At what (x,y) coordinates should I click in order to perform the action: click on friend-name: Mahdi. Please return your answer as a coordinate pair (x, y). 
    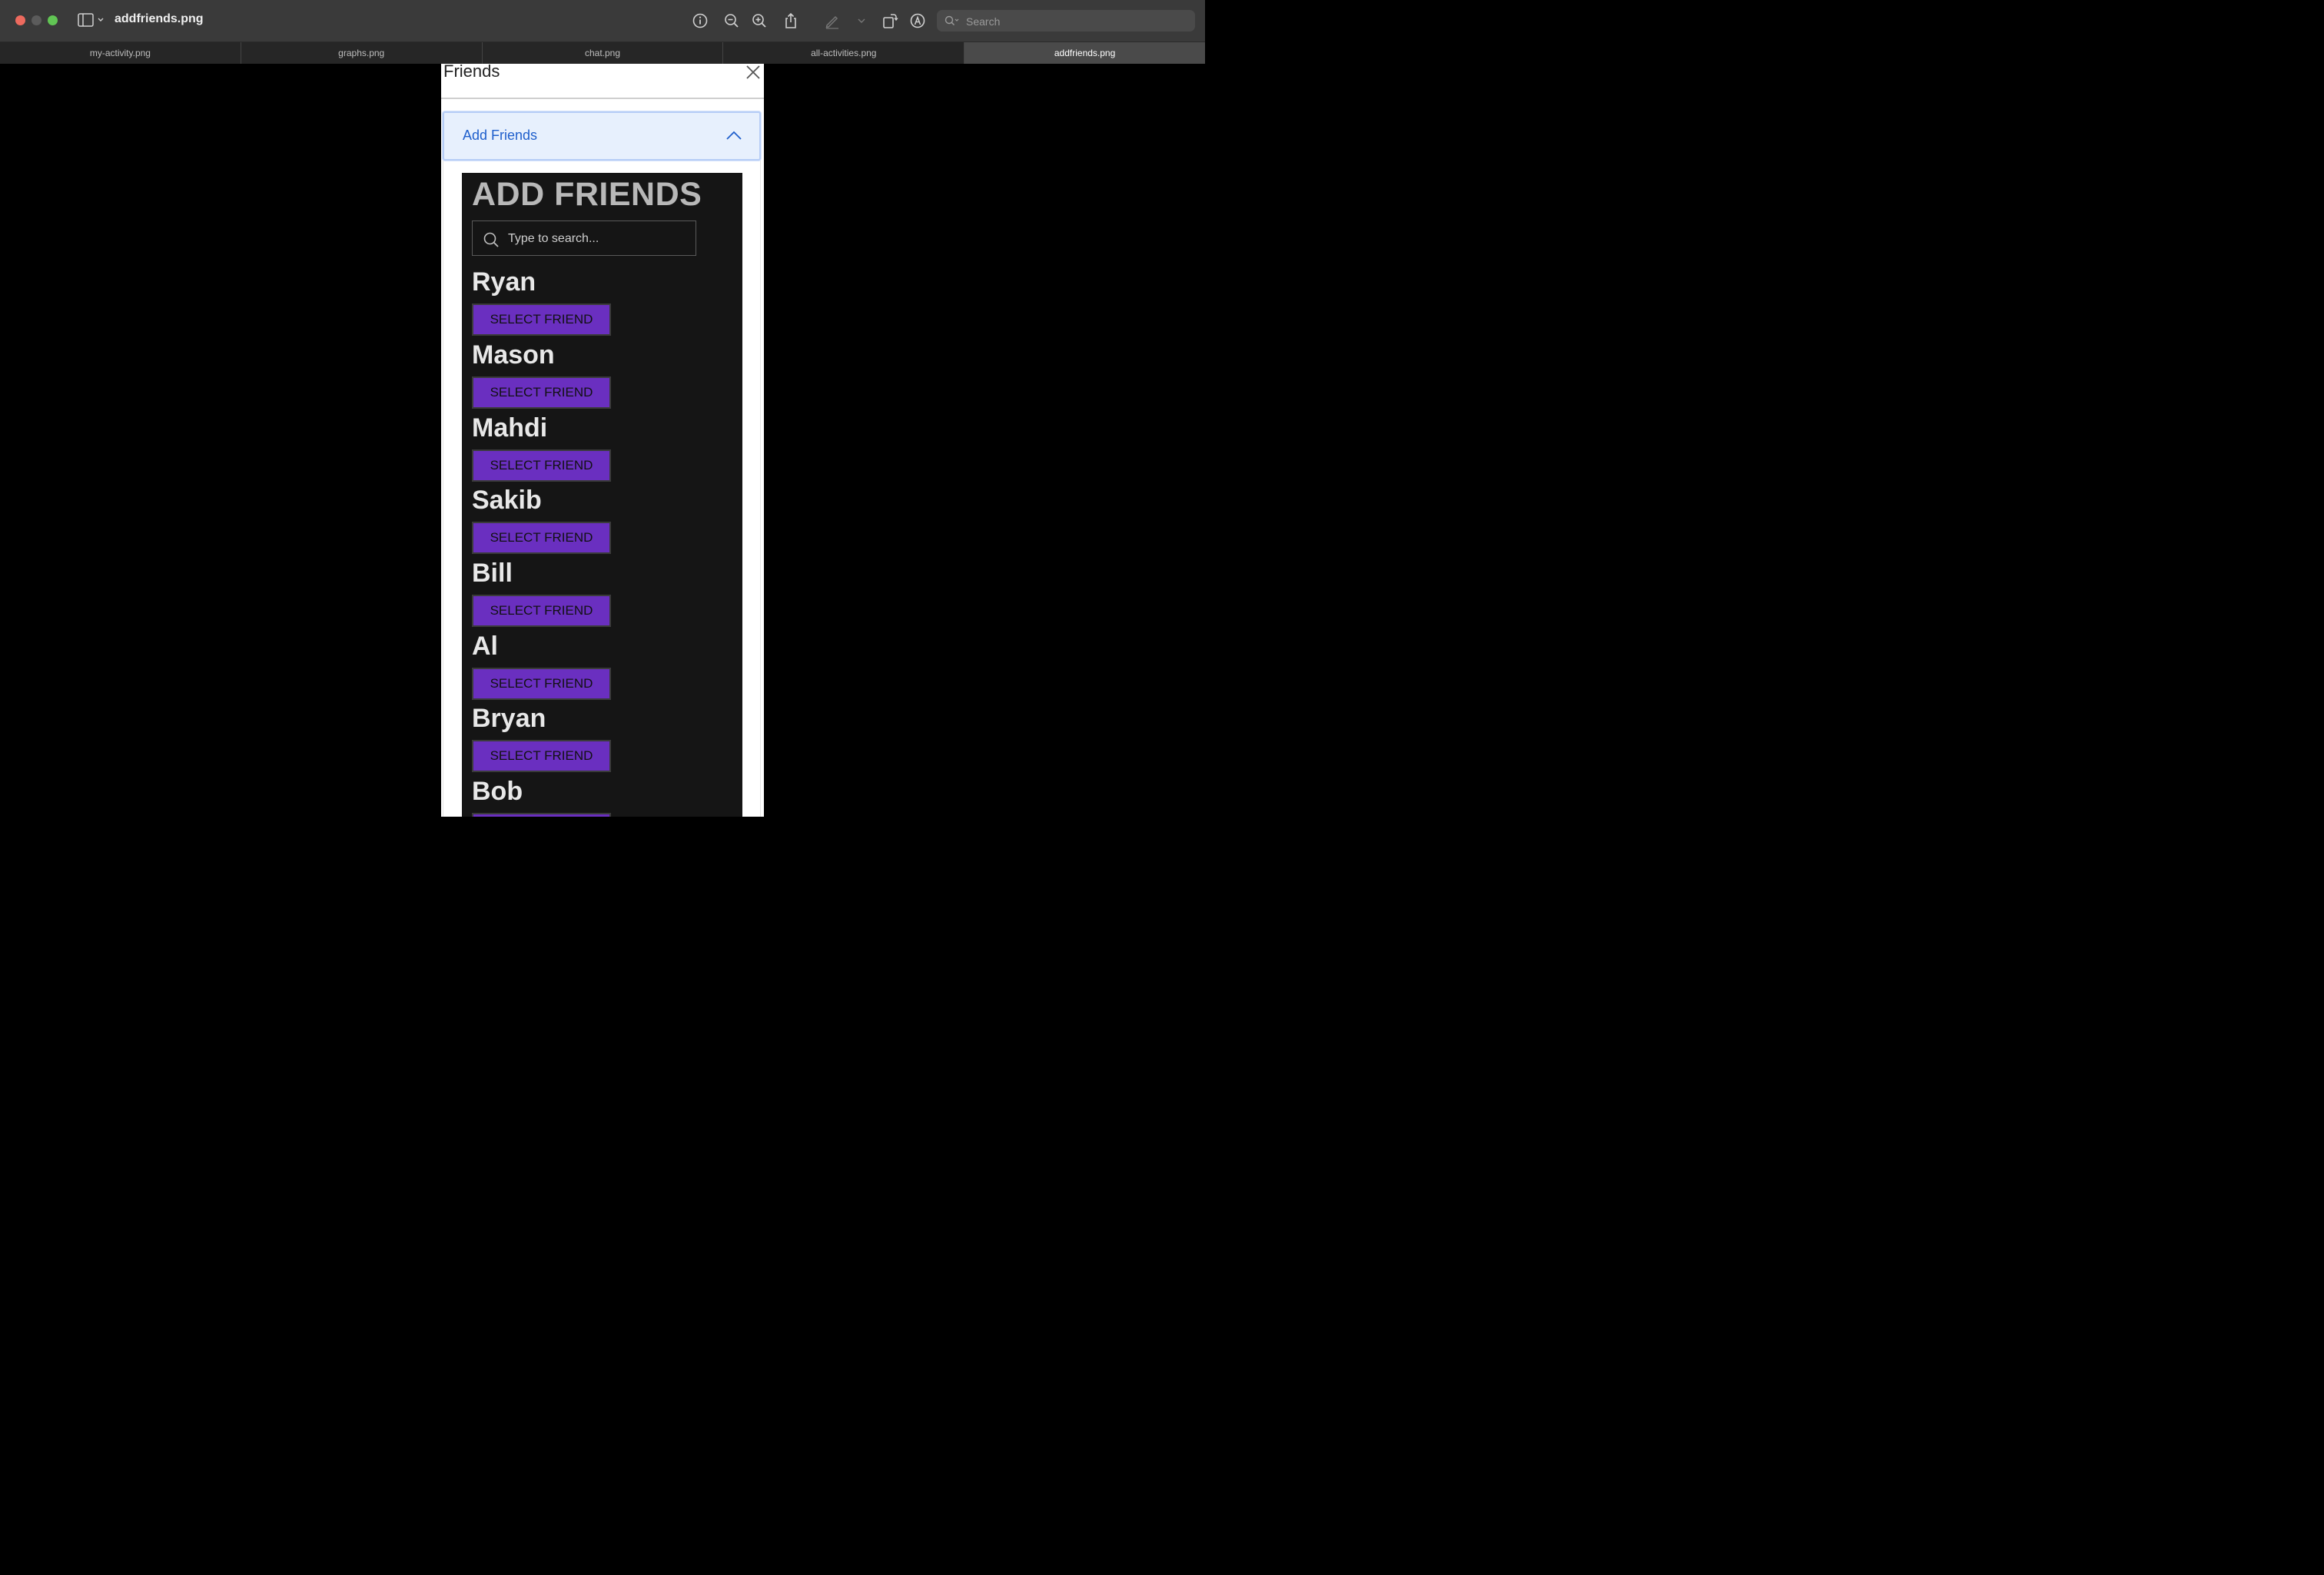
    Looking at the image, I should click on (510, 428).